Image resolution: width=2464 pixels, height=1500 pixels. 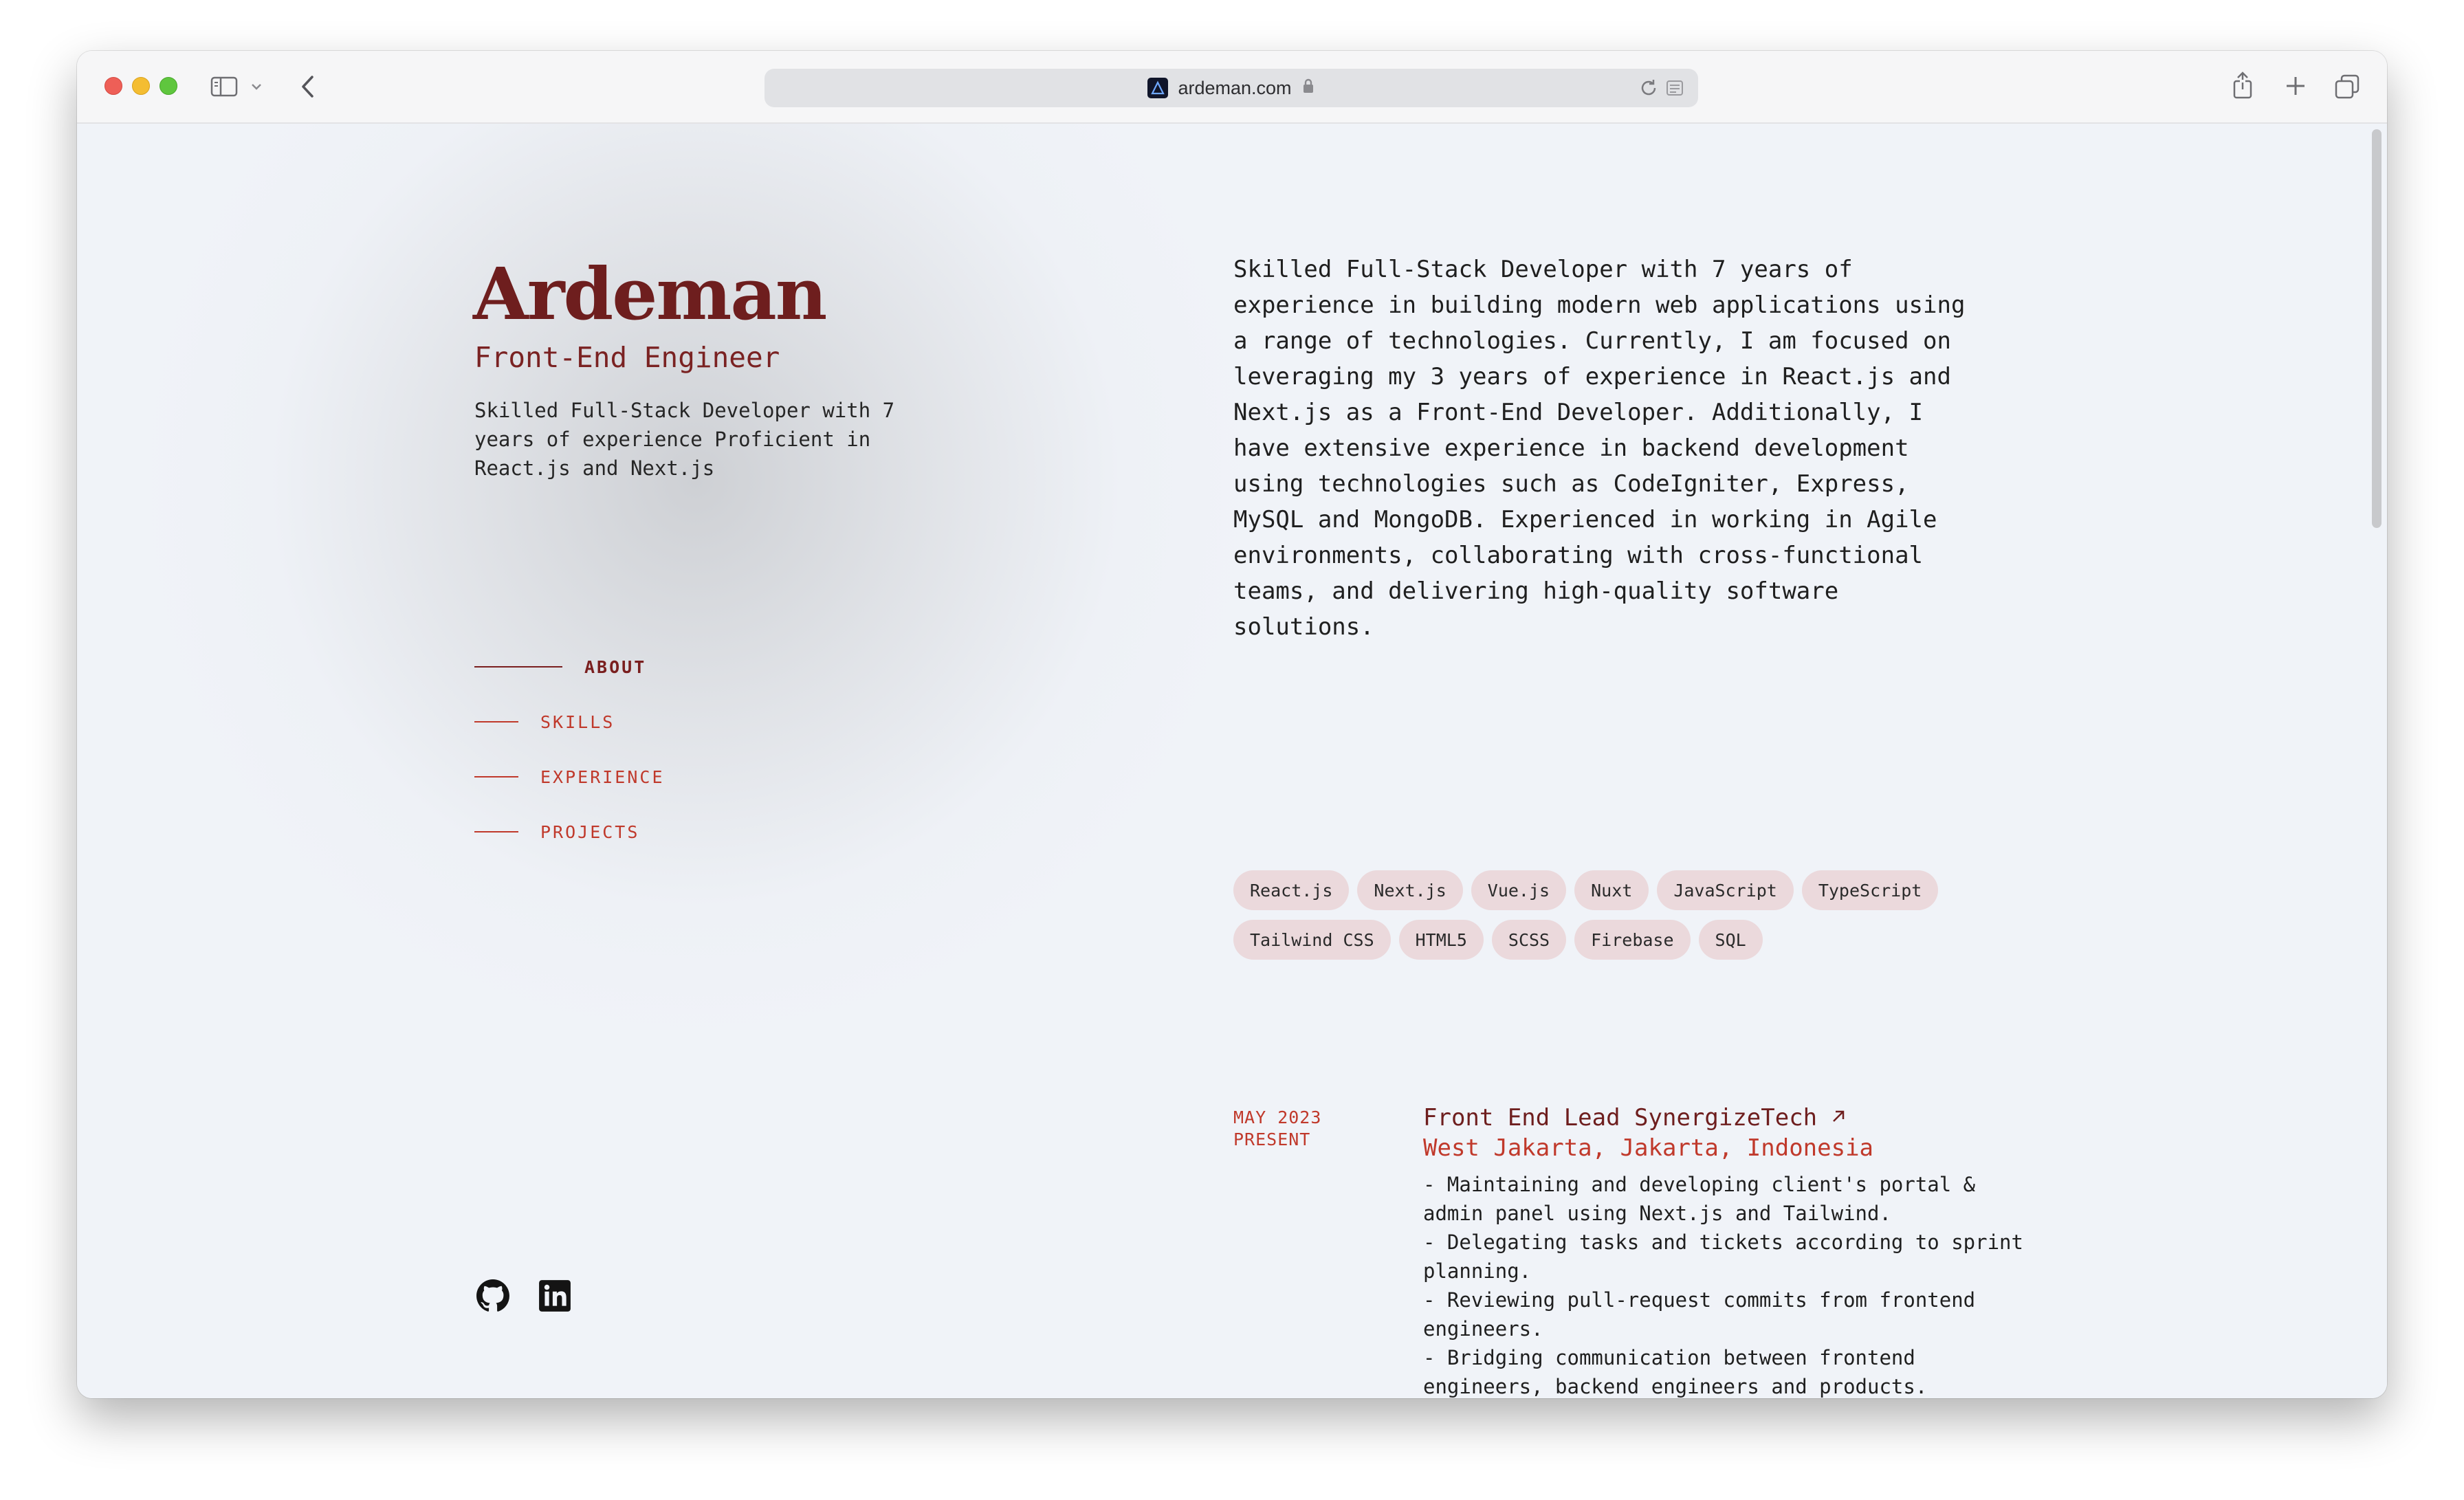 What do you see at coordinates (1308, 88) in the screenshot?
I see `lock-icon` at bounding box center [1308, 88].